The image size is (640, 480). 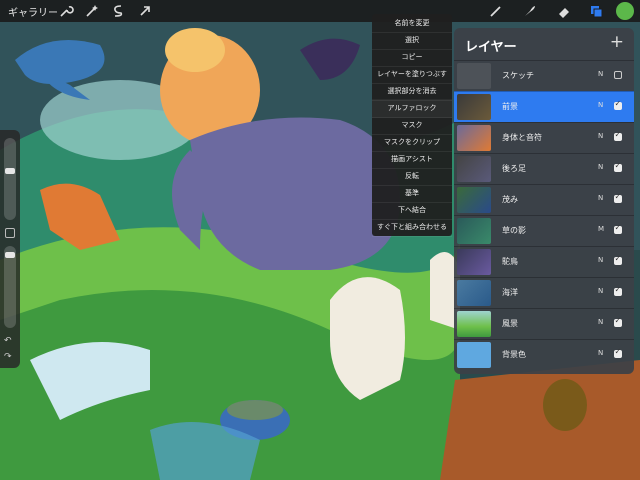 What do you see at coordinates (514, 168) in the screenshot?
I see `layer-name: 後ろ足` at bounding box center [514, 168].